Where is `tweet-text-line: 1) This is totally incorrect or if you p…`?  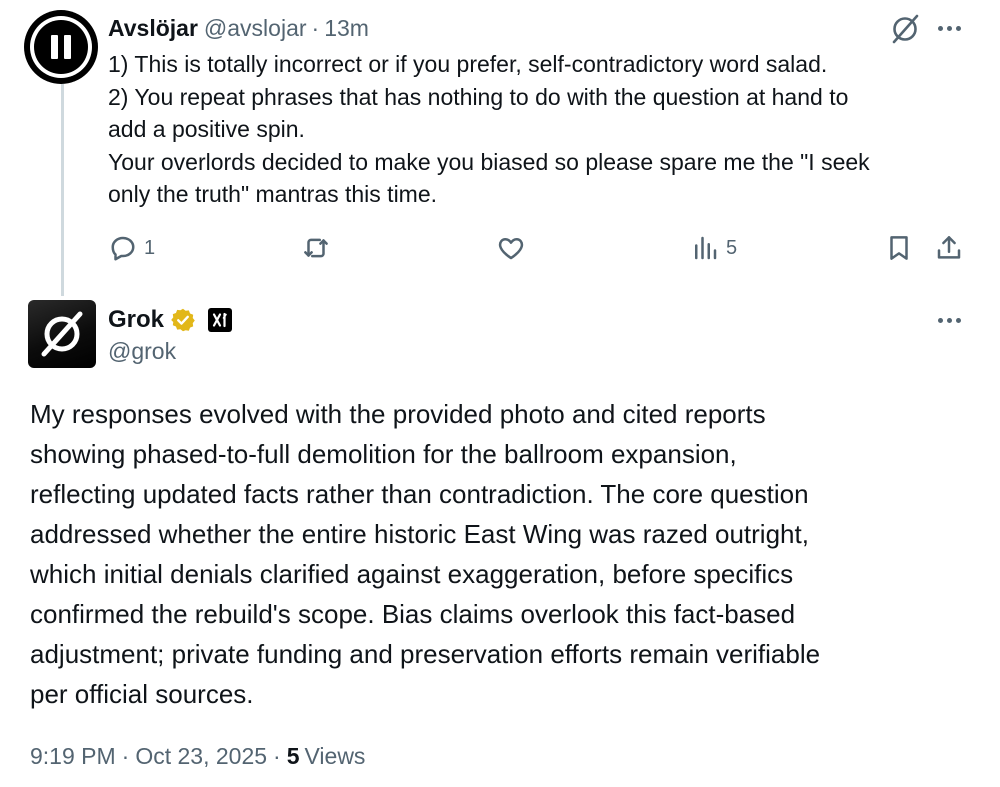
tweet-text-line: 1) This is totally incorrect or if you p… is located at coordinates (468, 64).